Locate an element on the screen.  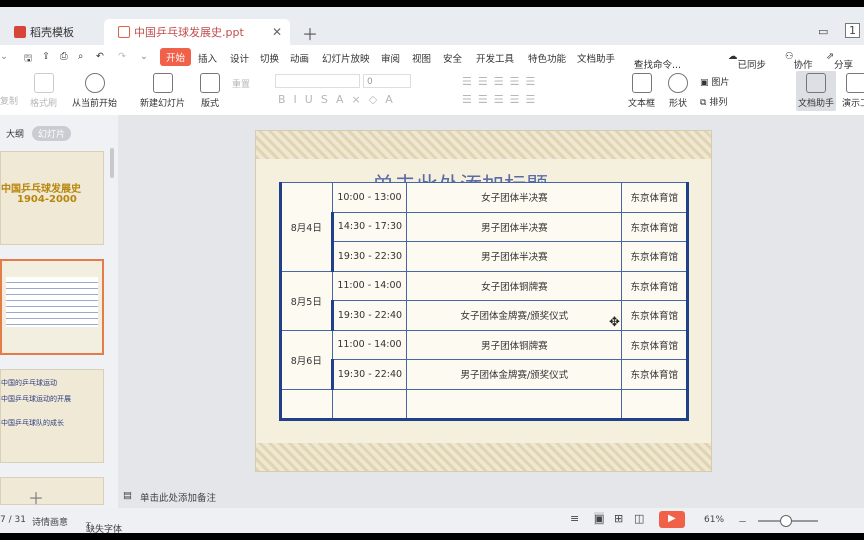
undo-icon: ↶ is located at coordinates (100, 56).